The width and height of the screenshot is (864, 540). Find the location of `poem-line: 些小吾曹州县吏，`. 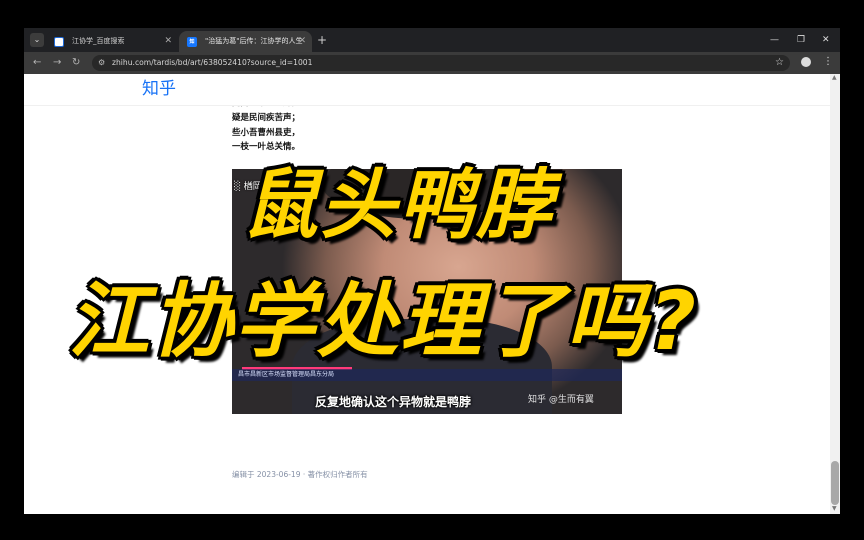

poem-line: 些小吾曹州县吏， is located at coordinates (266, 133).